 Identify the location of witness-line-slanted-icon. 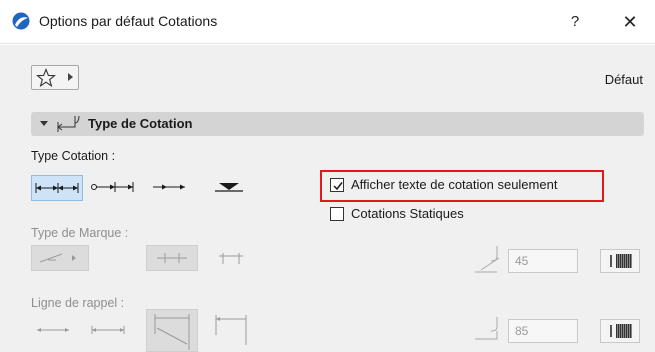
(172, 332).